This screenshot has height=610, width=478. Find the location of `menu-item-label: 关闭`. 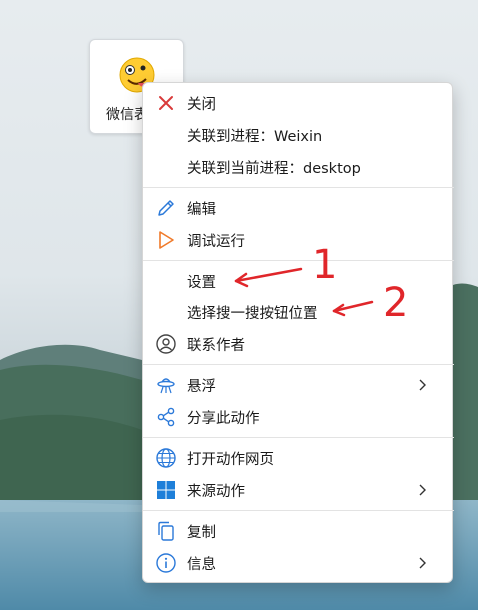

menu-item-label: 关闭 is located at coordinates (201, 104).